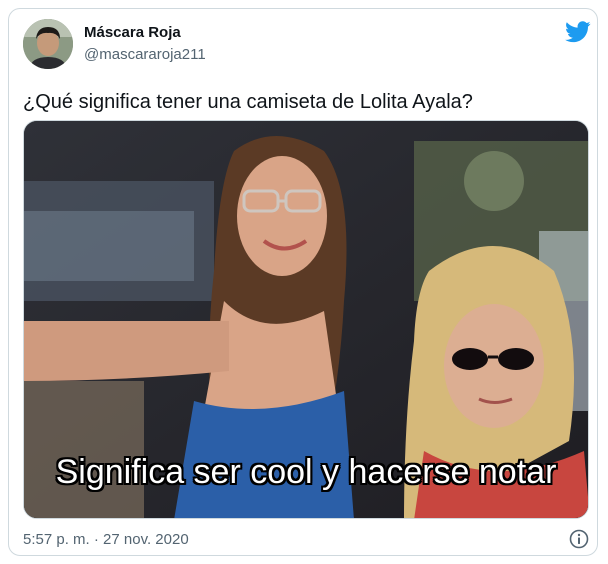  I want to click on meme-caption: Significa ser cool y hacerse notar, so click(306, 472).